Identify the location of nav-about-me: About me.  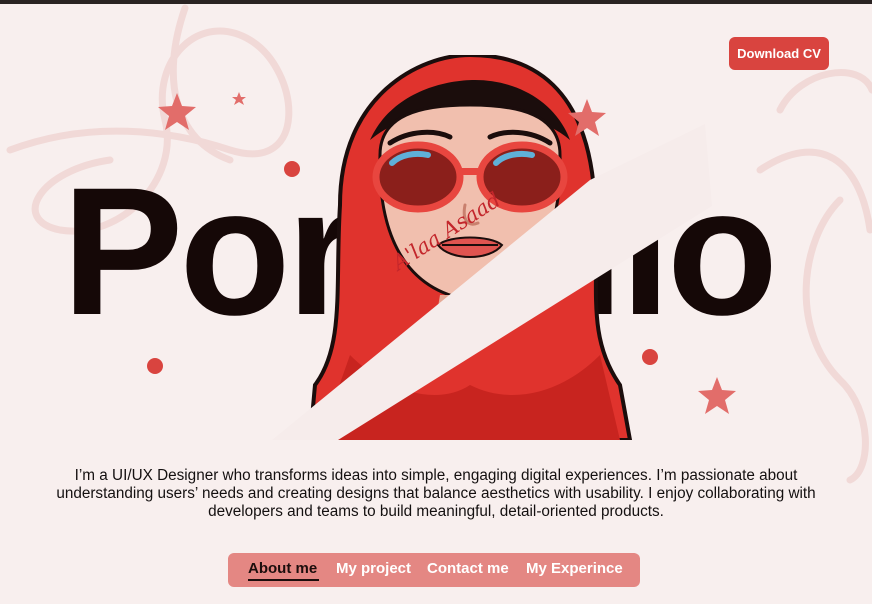
(282, 568).